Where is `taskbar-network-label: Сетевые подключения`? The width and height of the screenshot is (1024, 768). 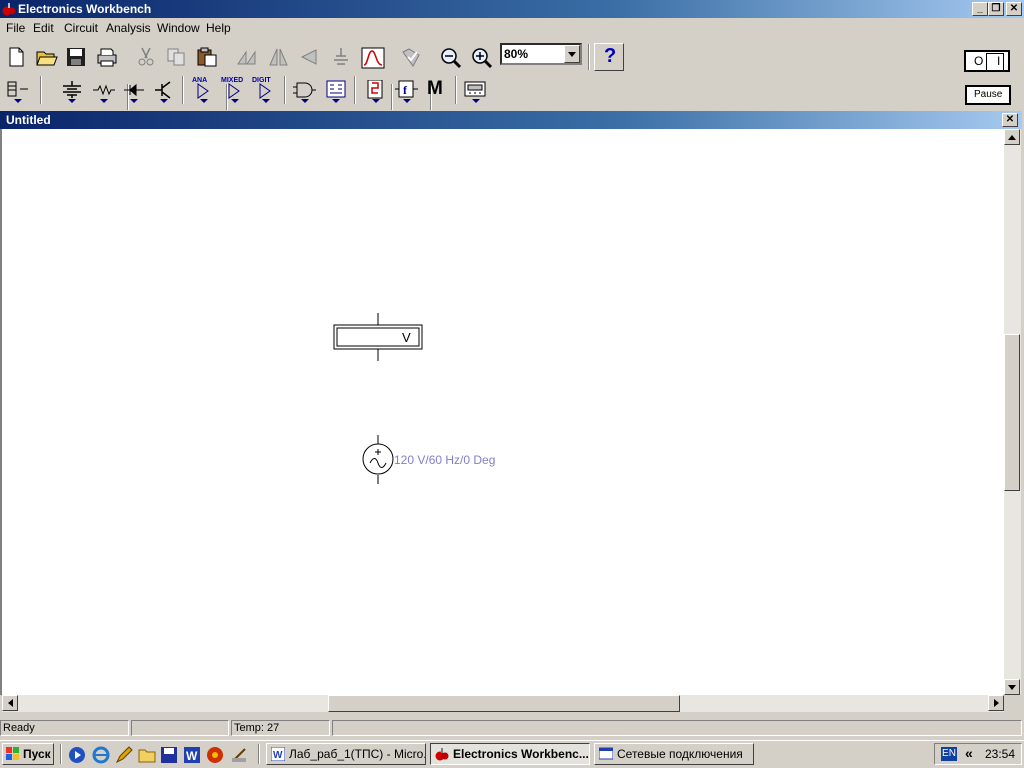
taskbar-network-label: Сетевые подключения is located at coordinates (680, 754).